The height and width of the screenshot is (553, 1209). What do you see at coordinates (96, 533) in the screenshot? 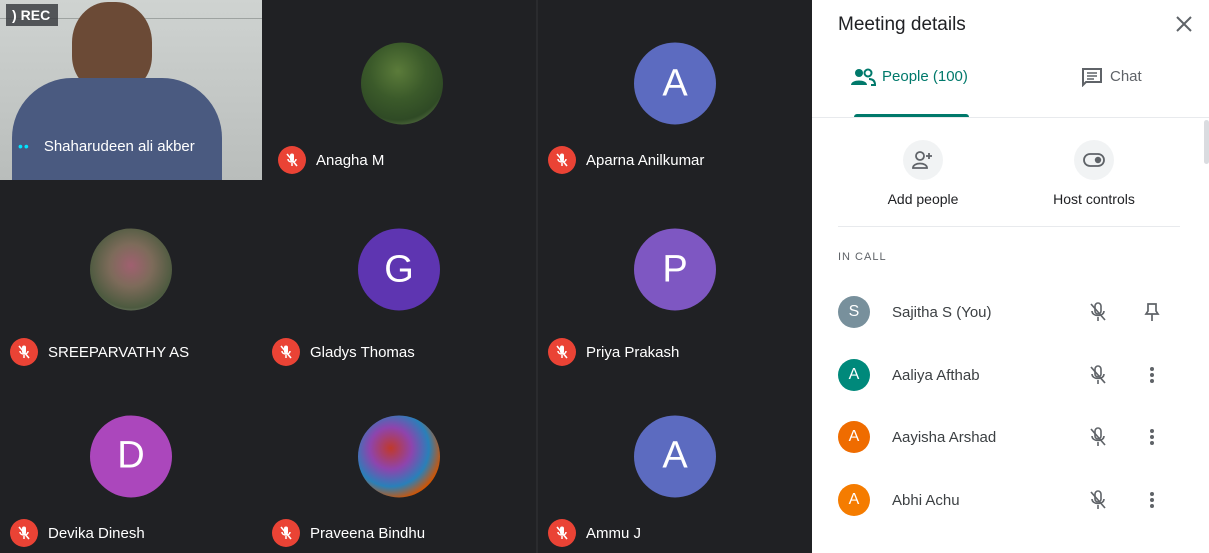
I see `participant-name: Devika Dinesh` at bounding box center [96, 533].